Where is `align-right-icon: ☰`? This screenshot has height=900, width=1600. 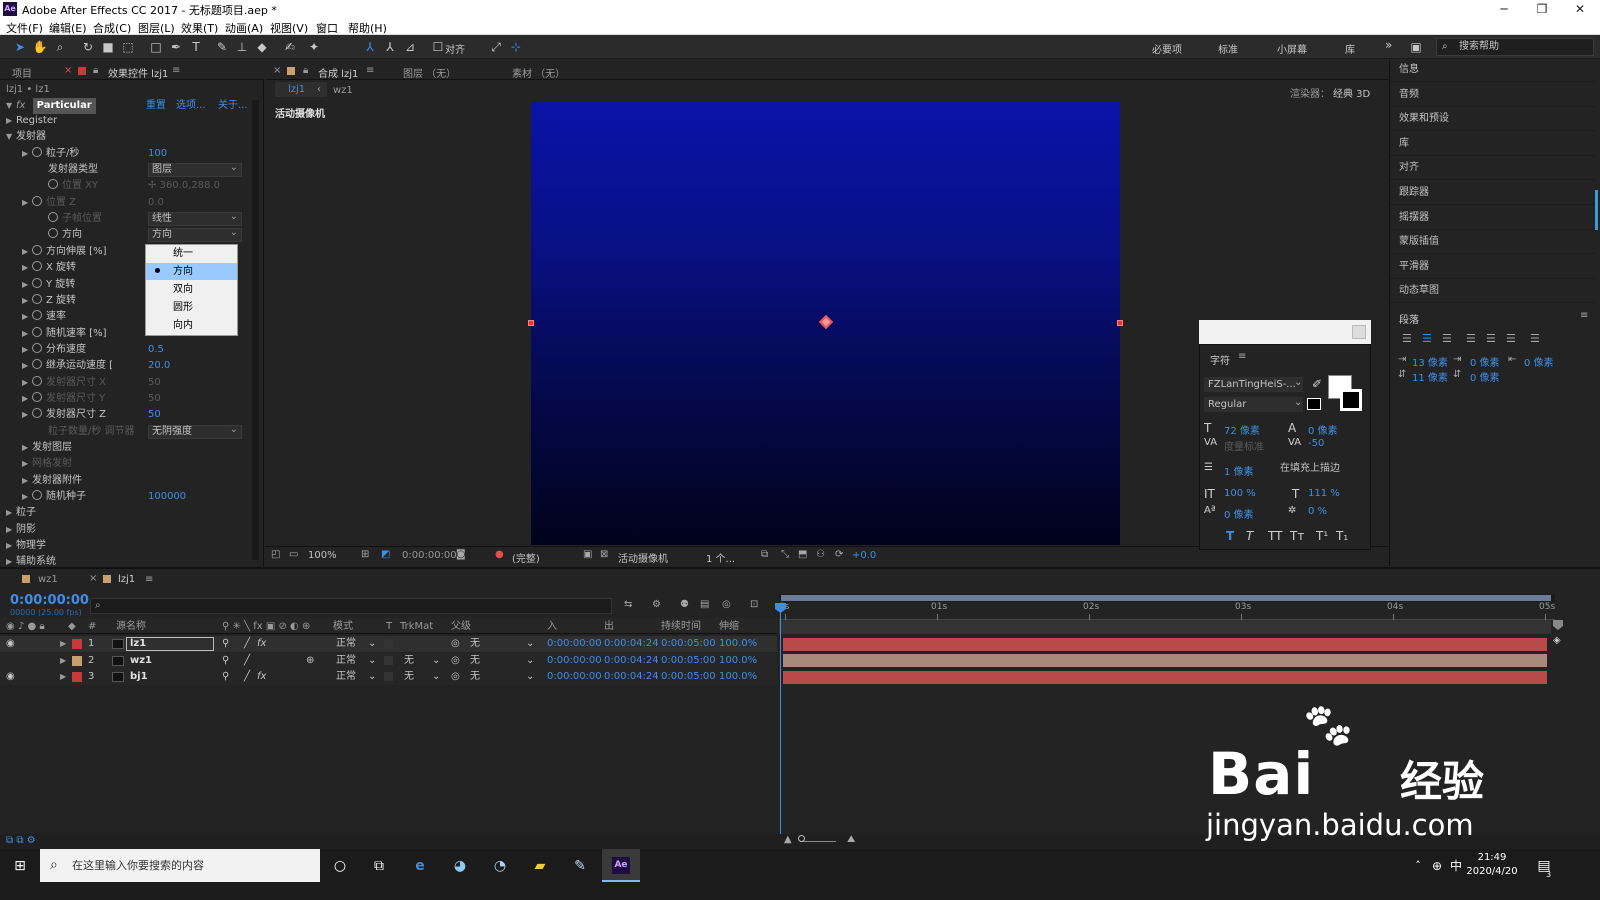
align-right-icon: ☰ is located at coordinates (1447, 338).